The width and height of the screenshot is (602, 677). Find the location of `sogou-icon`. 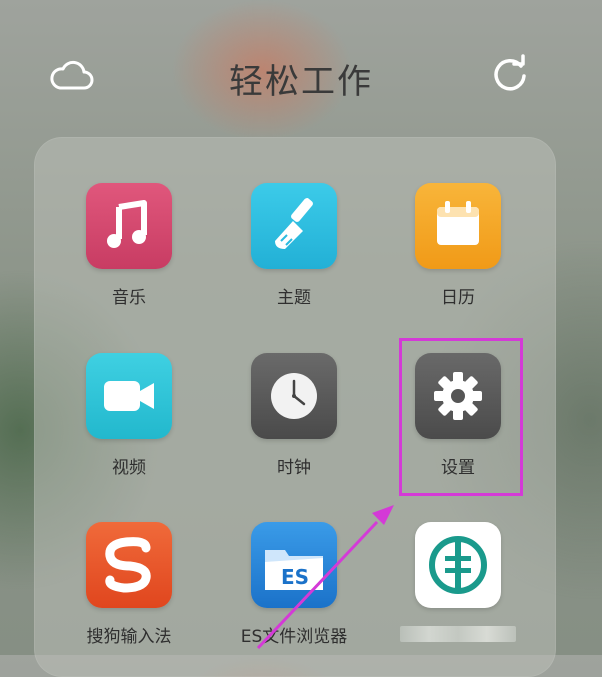

sogou-icon is located at coordinates (129, 565).